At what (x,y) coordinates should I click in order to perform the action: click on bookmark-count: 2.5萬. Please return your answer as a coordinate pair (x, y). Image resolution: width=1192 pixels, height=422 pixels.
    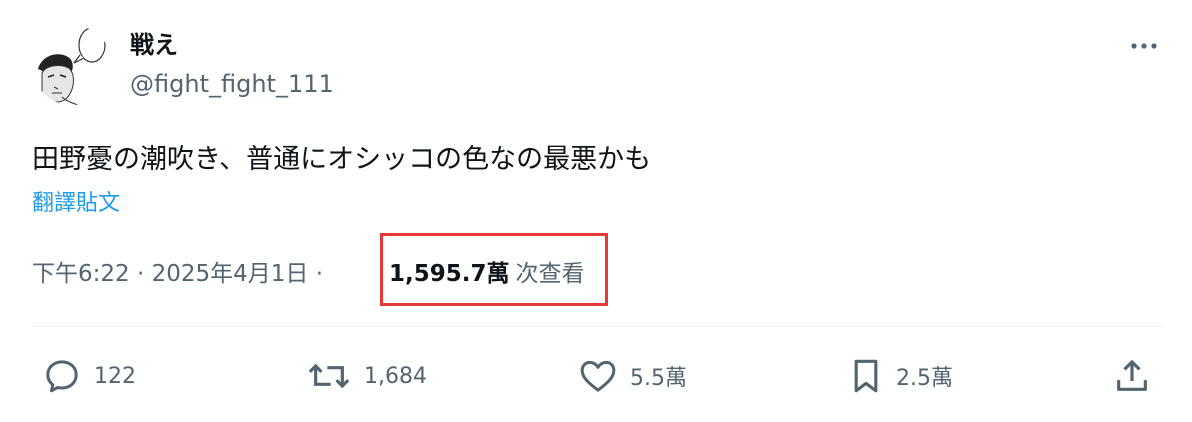
    Looking at the image, I should click on (924, 378).